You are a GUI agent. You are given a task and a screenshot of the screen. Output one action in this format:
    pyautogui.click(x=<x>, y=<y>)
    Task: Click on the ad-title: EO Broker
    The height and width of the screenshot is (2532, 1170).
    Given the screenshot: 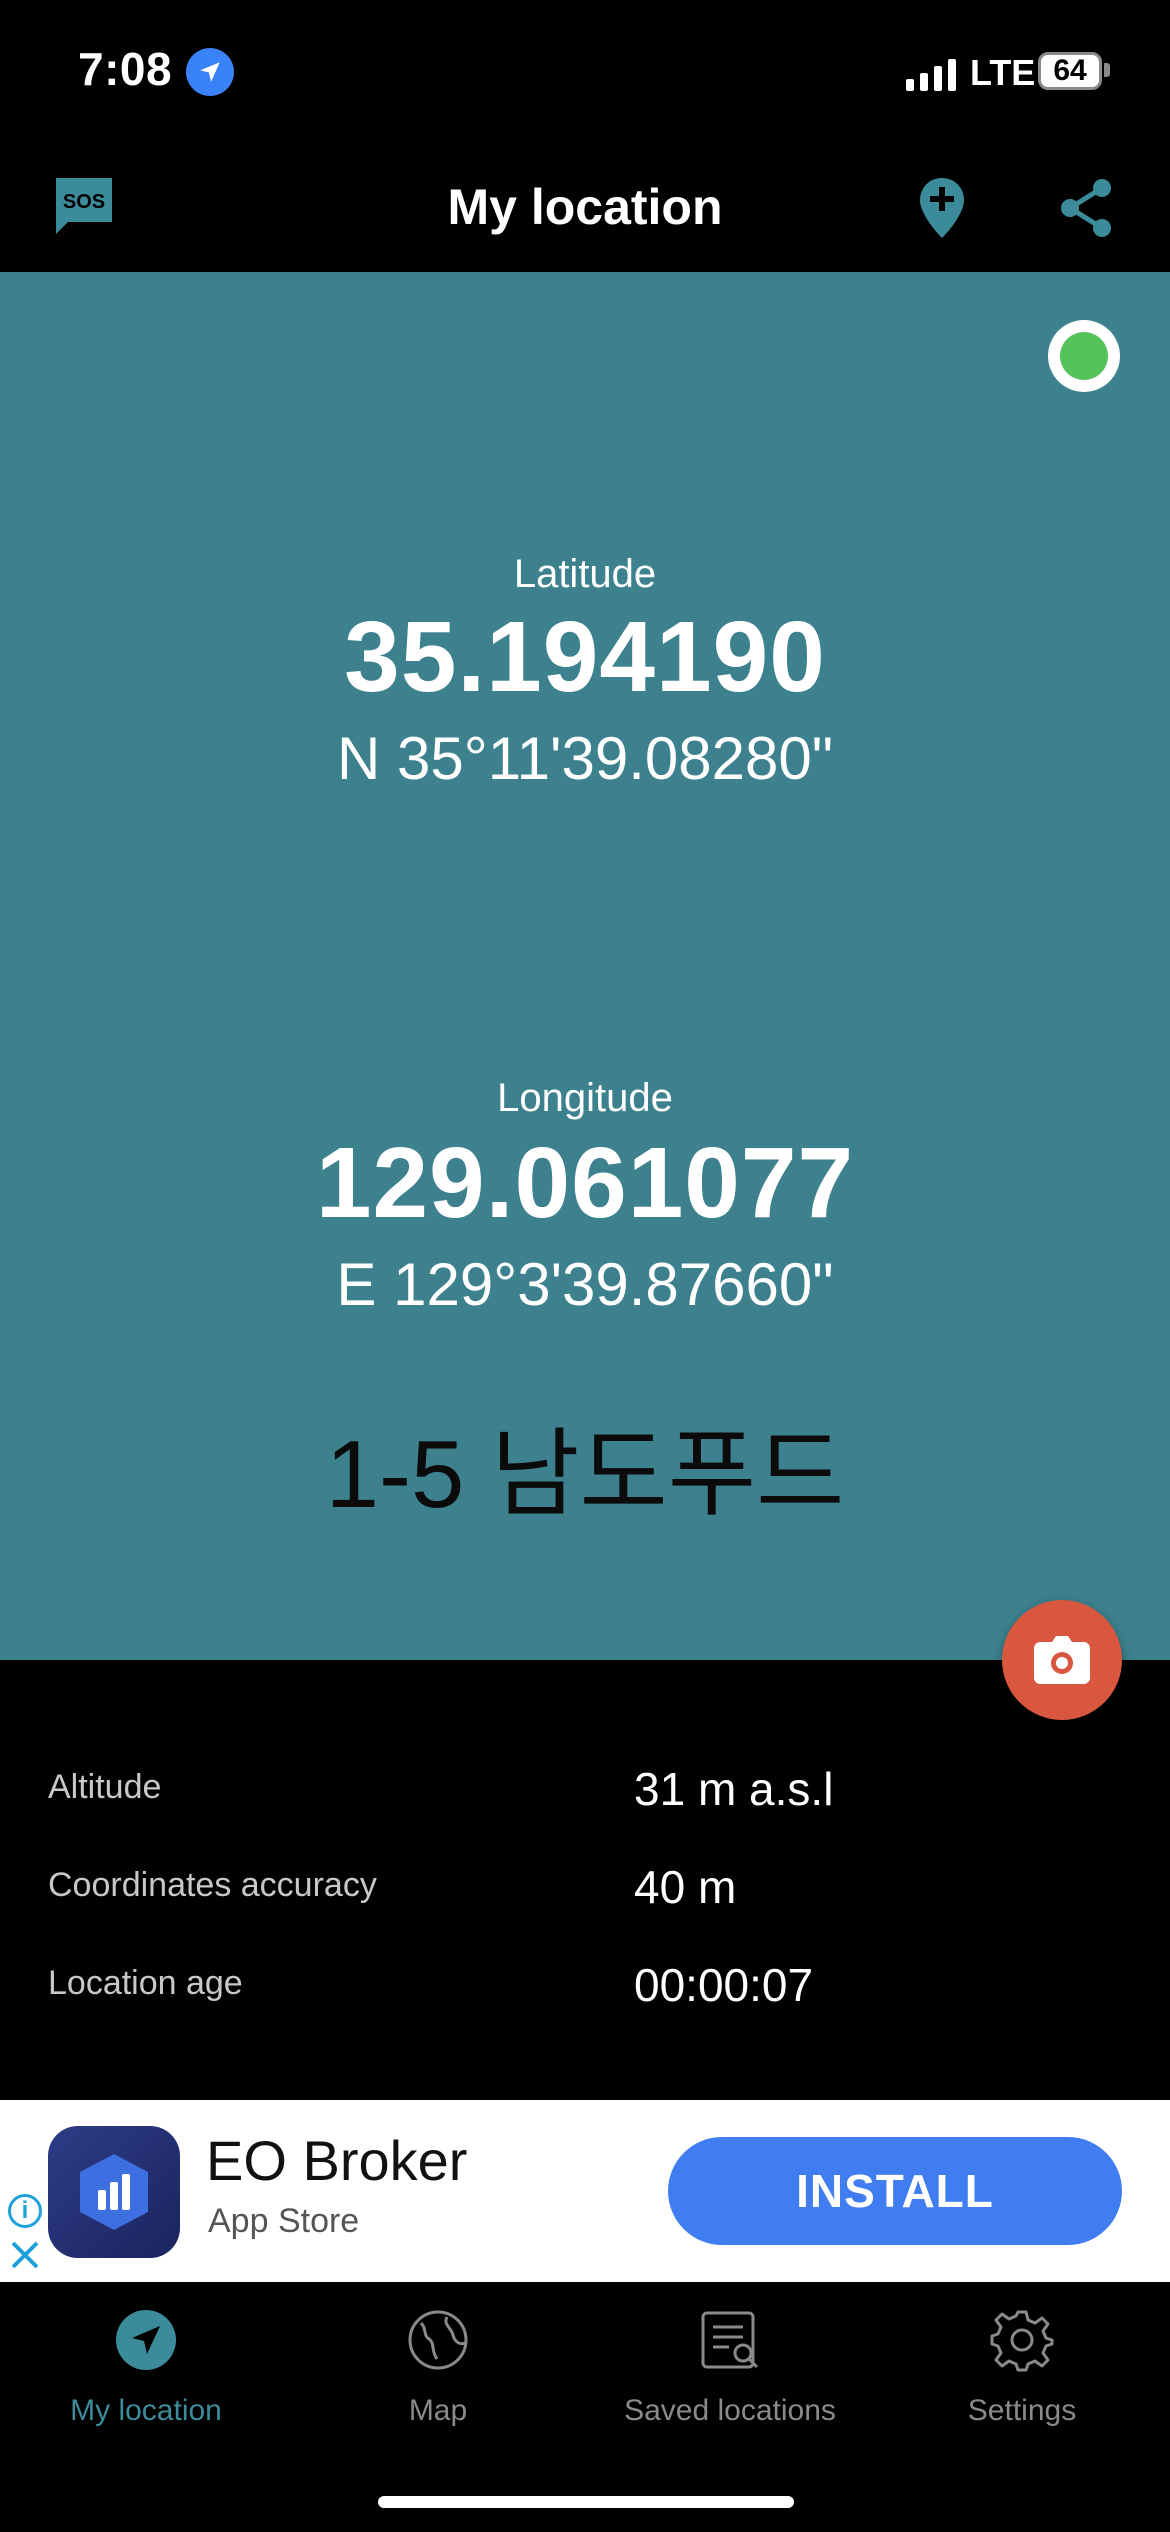 What is the action you would take?
    pyautogui.click(x=336, y=2160)
    